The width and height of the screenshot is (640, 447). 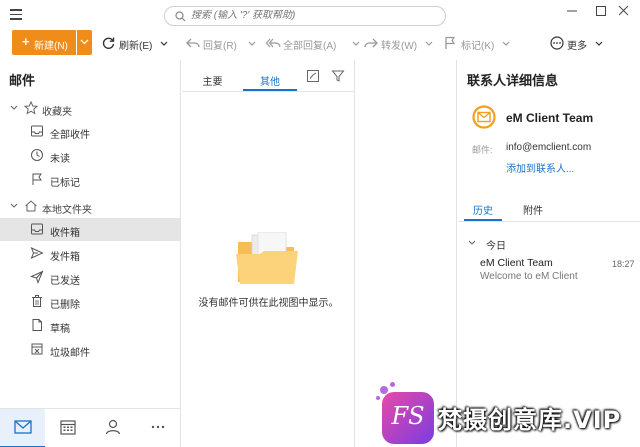 What do you see at coordinates (557, 43) in the screenshot?
I see `more-circle-icon` at bounding box center [557, 43].